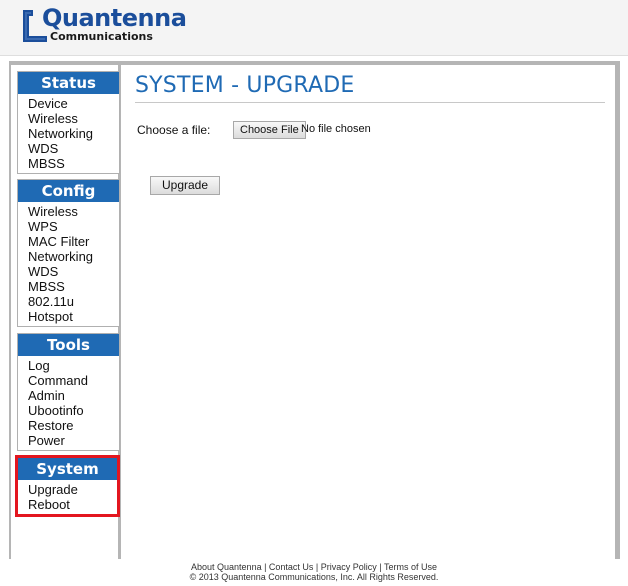  What do you see at coordinates (174, 130) in the screenshot?
I see `file-label: Choose a file:` at bounding box center [174, 130].